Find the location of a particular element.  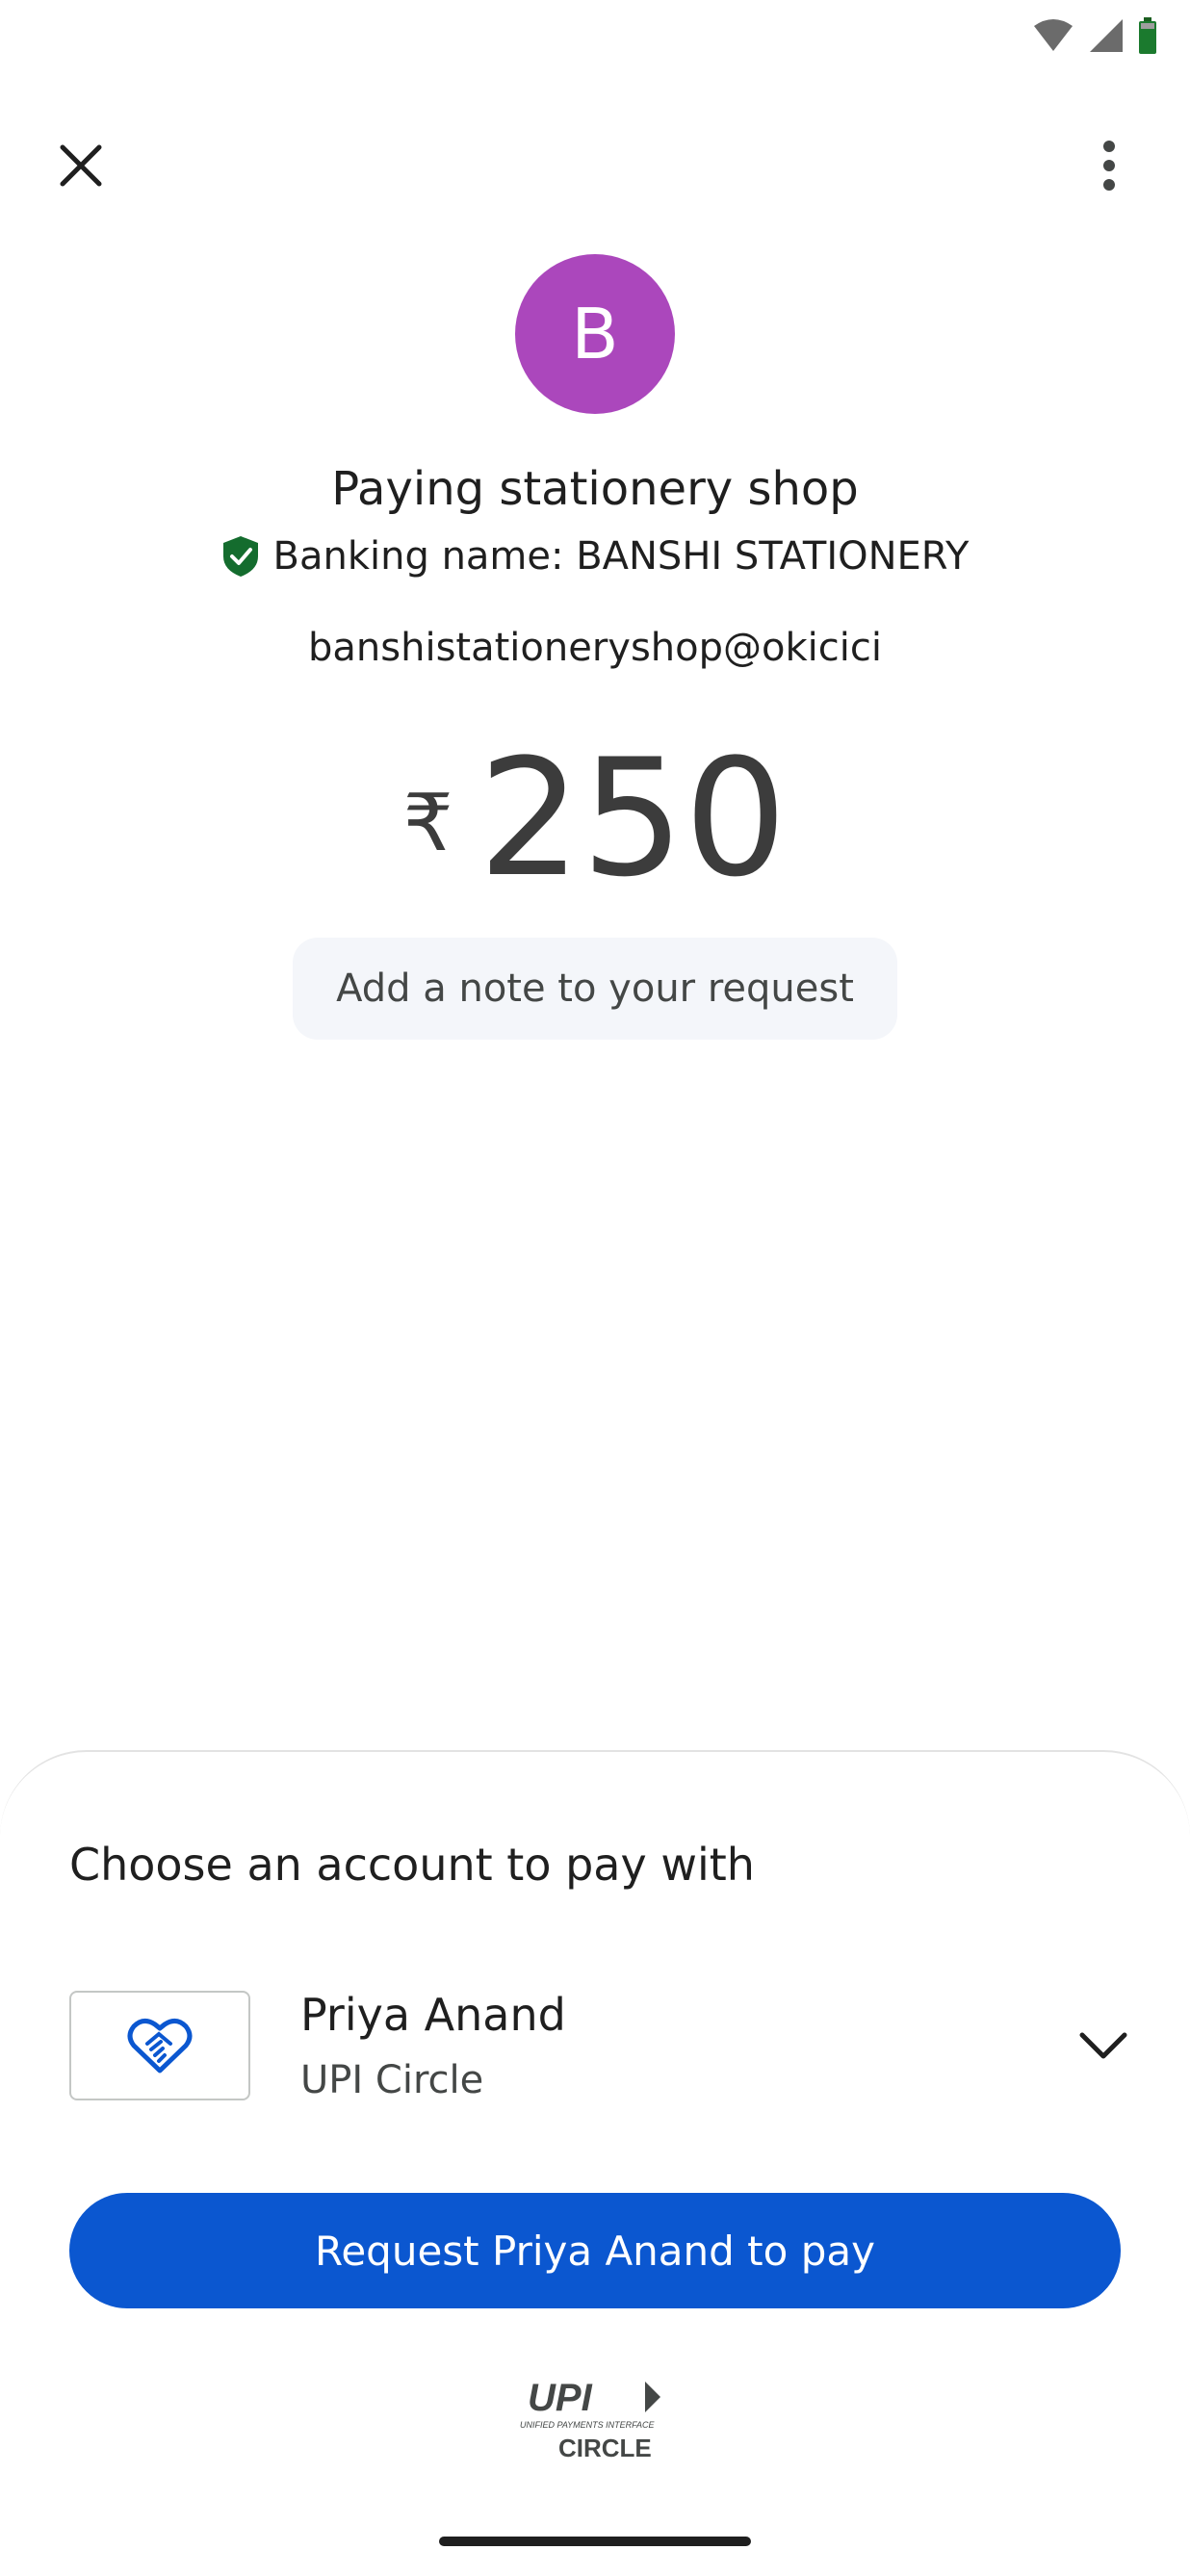

home-indicator is located at coordinates (595, 2541).